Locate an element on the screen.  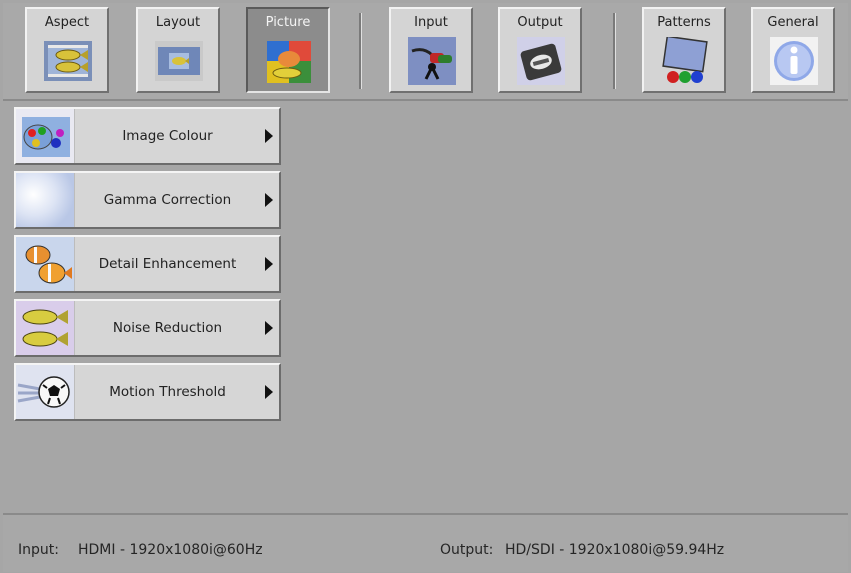
tab-layout: Layout is located at coordinates (178, 50).